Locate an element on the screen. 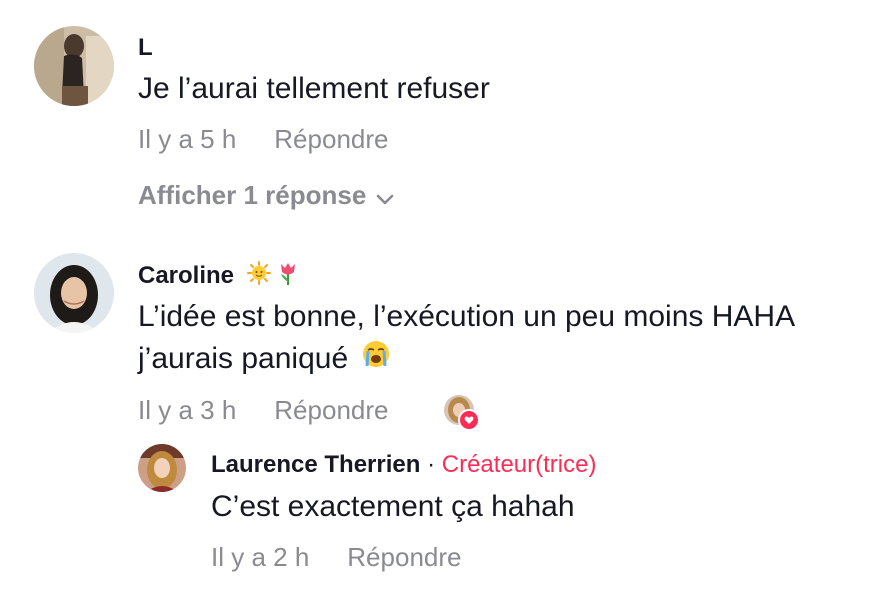 The image size is (880, 590). comment-timestamp: Il y a 3 h is located at coordinates (187, 410).